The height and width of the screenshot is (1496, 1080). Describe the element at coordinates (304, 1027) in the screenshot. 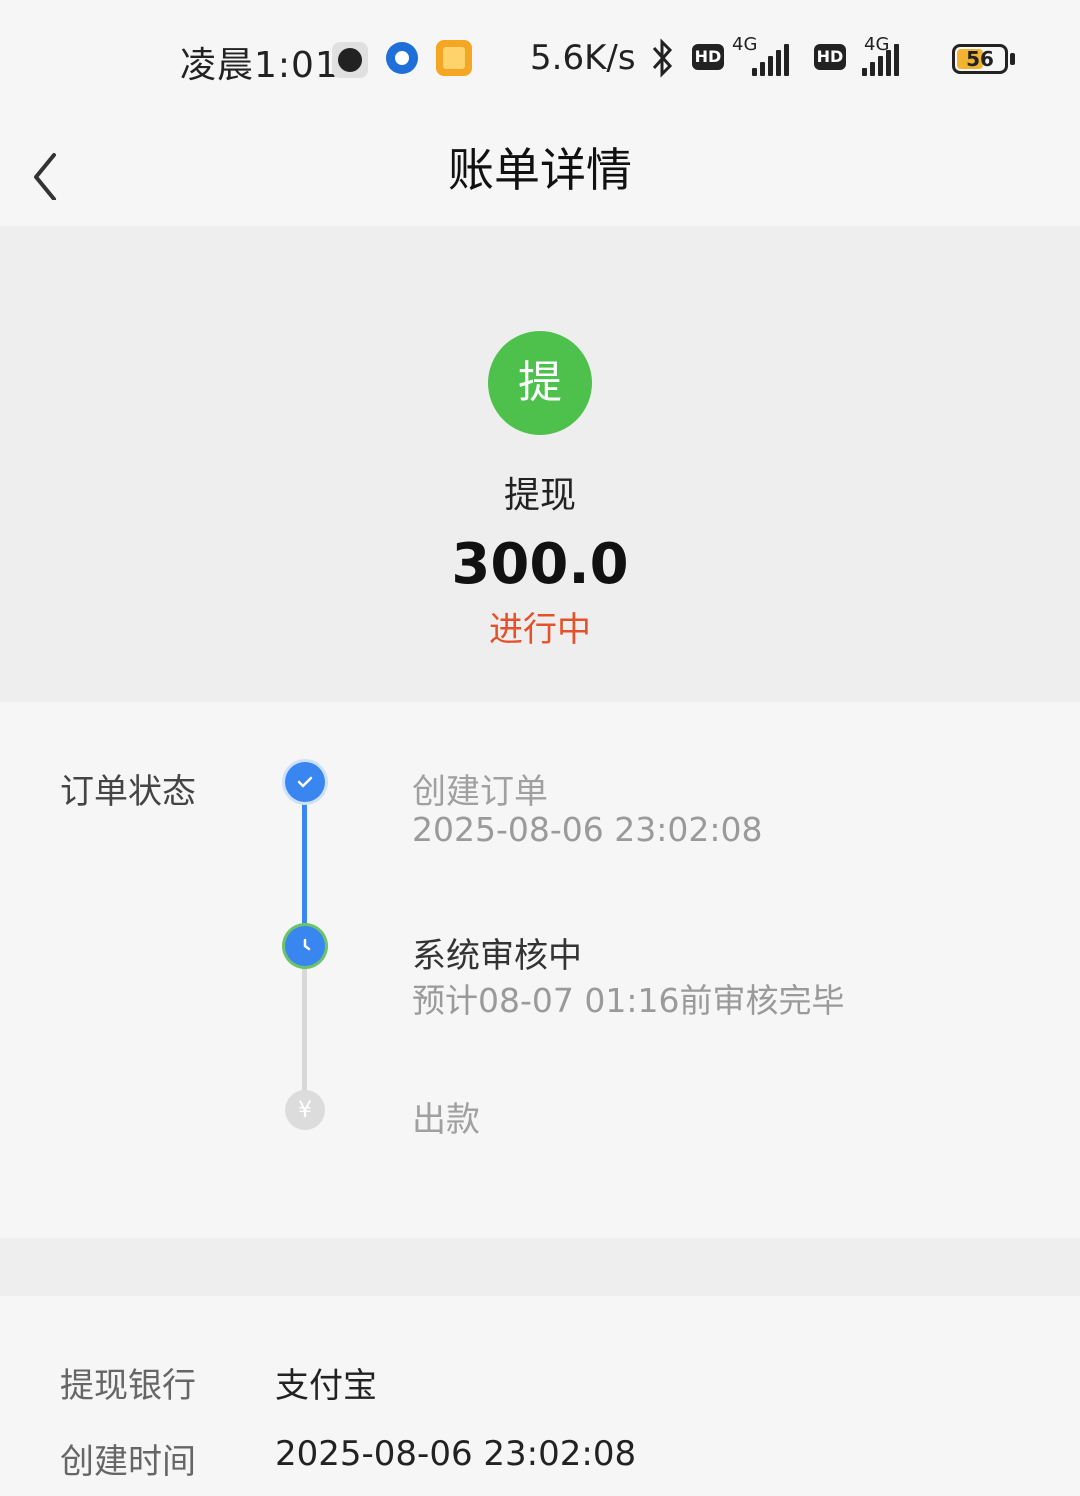

I see `timeline-pending-line` at that location.